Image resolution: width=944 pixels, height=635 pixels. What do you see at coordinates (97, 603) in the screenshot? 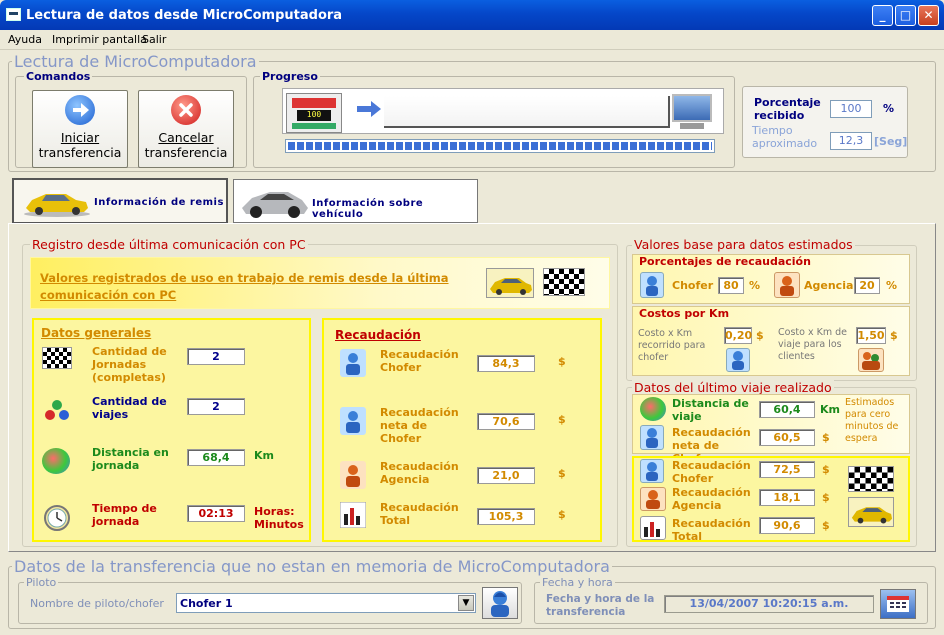
I see `piloto-label: Nombre de piloto/chofer` at bounding box center [97, 603].